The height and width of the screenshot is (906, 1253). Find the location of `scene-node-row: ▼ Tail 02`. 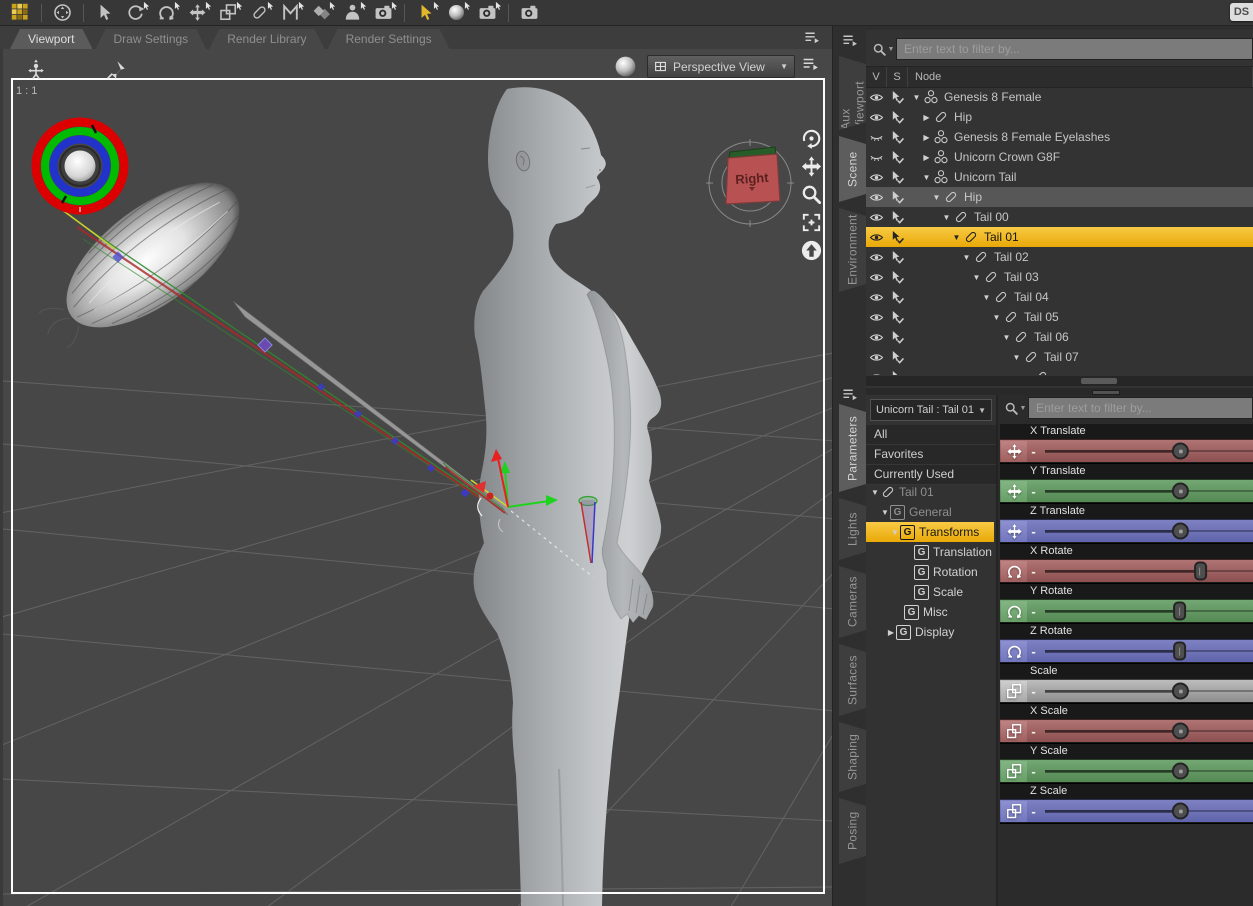

scene-node-row: ▼ Tail 02 is located at coordinates (1059, 257).